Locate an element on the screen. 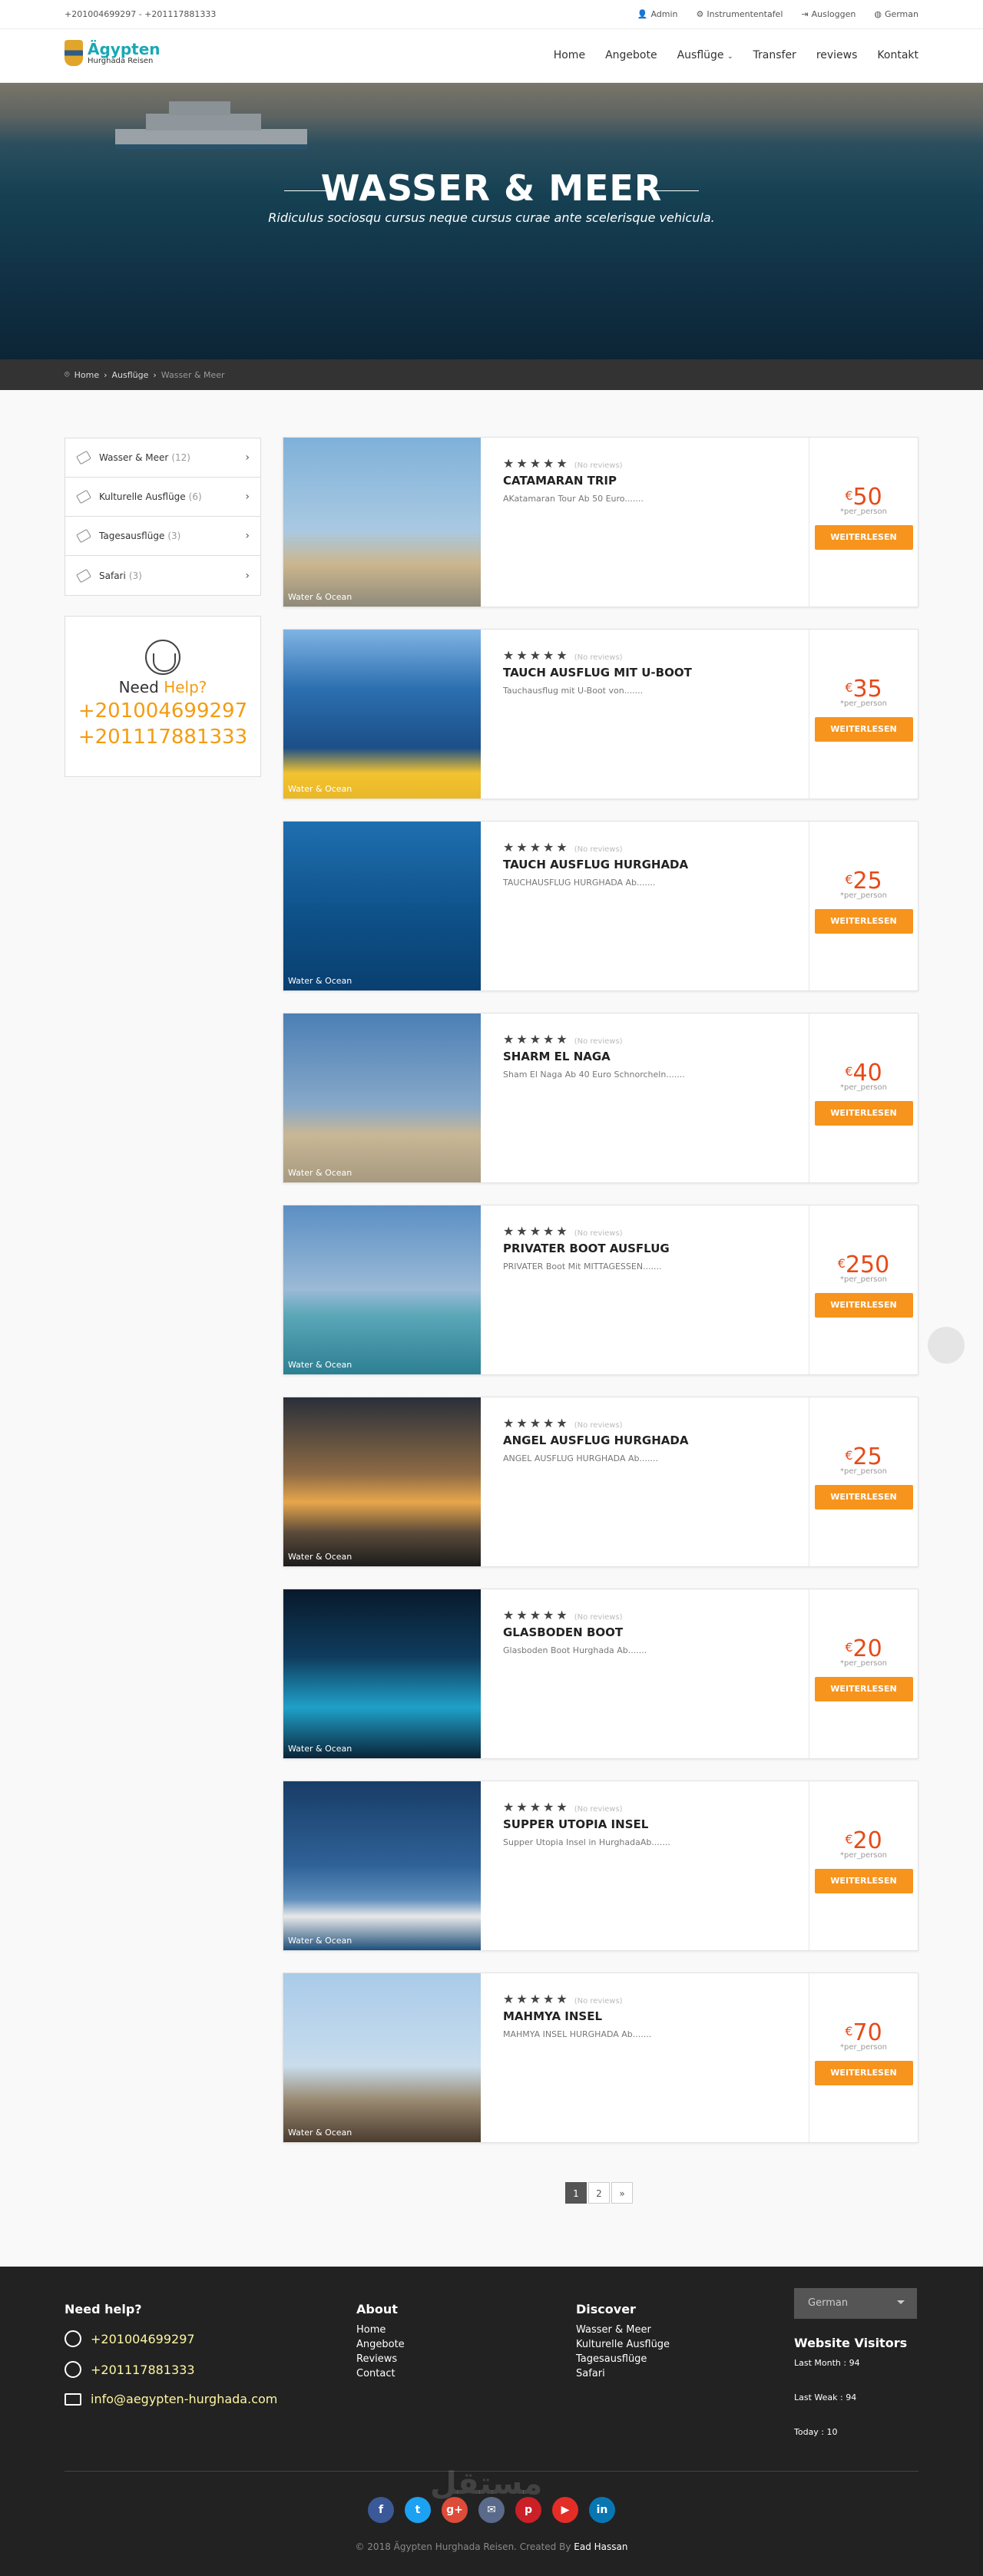 Image resolution: width=983 pixels, height=2576 pixels. crumb-ausfluege: Ausflüge is located at coordinates (130, 375).